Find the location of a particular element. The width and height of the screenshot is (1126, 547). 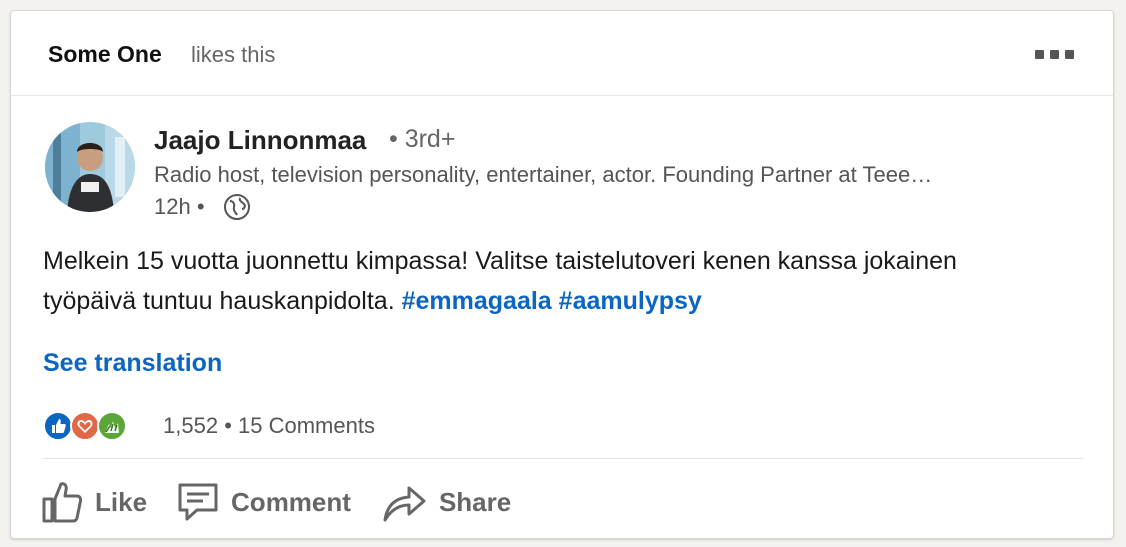

avatar-photo is located at coordinates (90, 167).